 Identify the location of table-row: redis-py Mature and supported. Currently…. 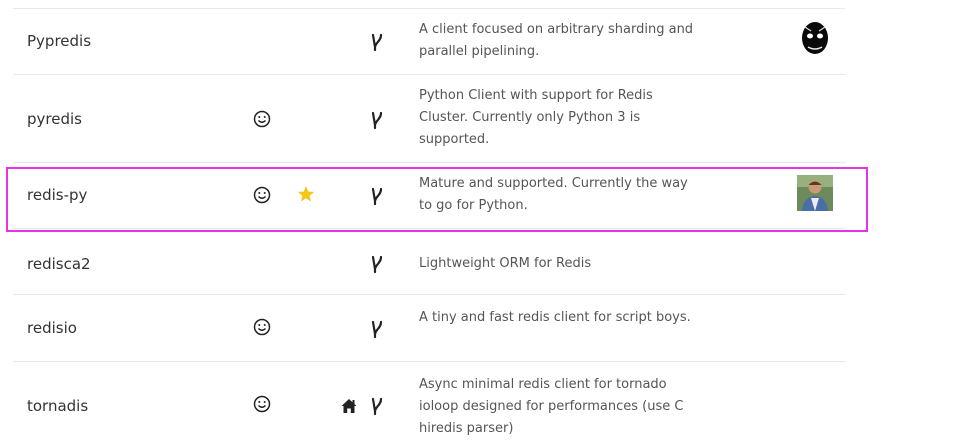
(429, 195).